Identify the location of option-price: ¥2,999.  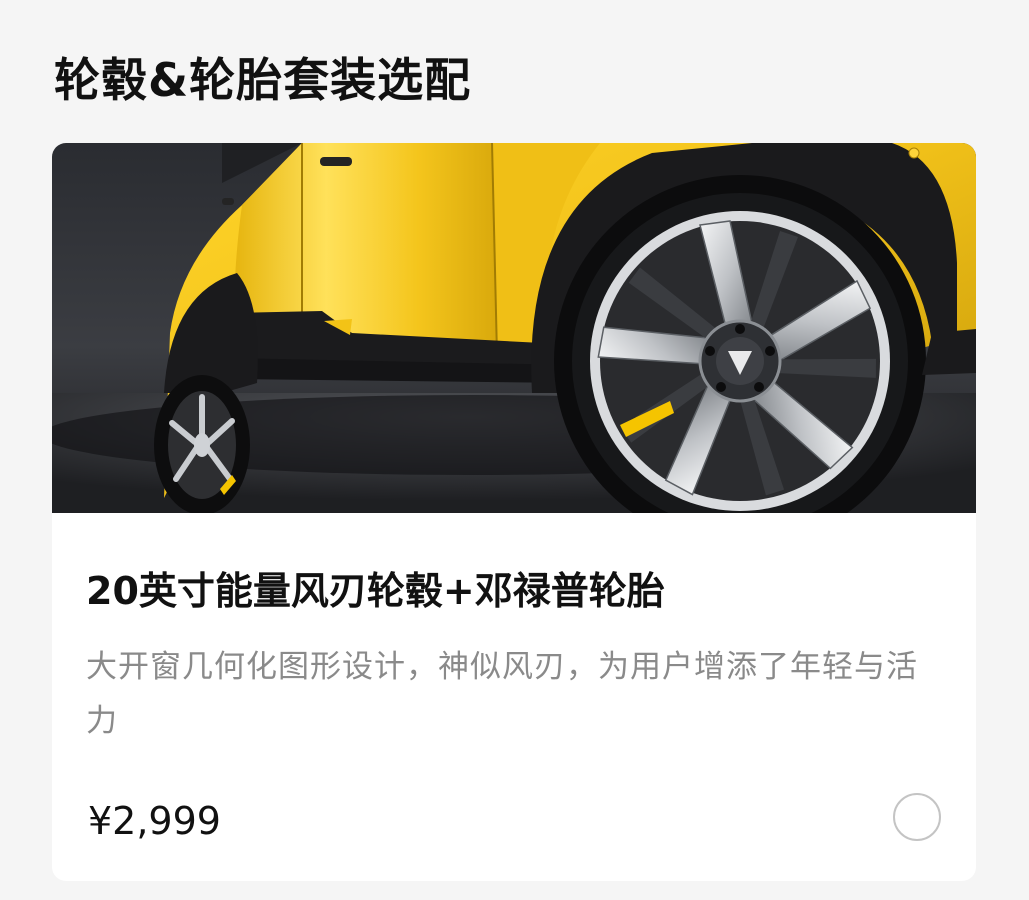
(154, 821).